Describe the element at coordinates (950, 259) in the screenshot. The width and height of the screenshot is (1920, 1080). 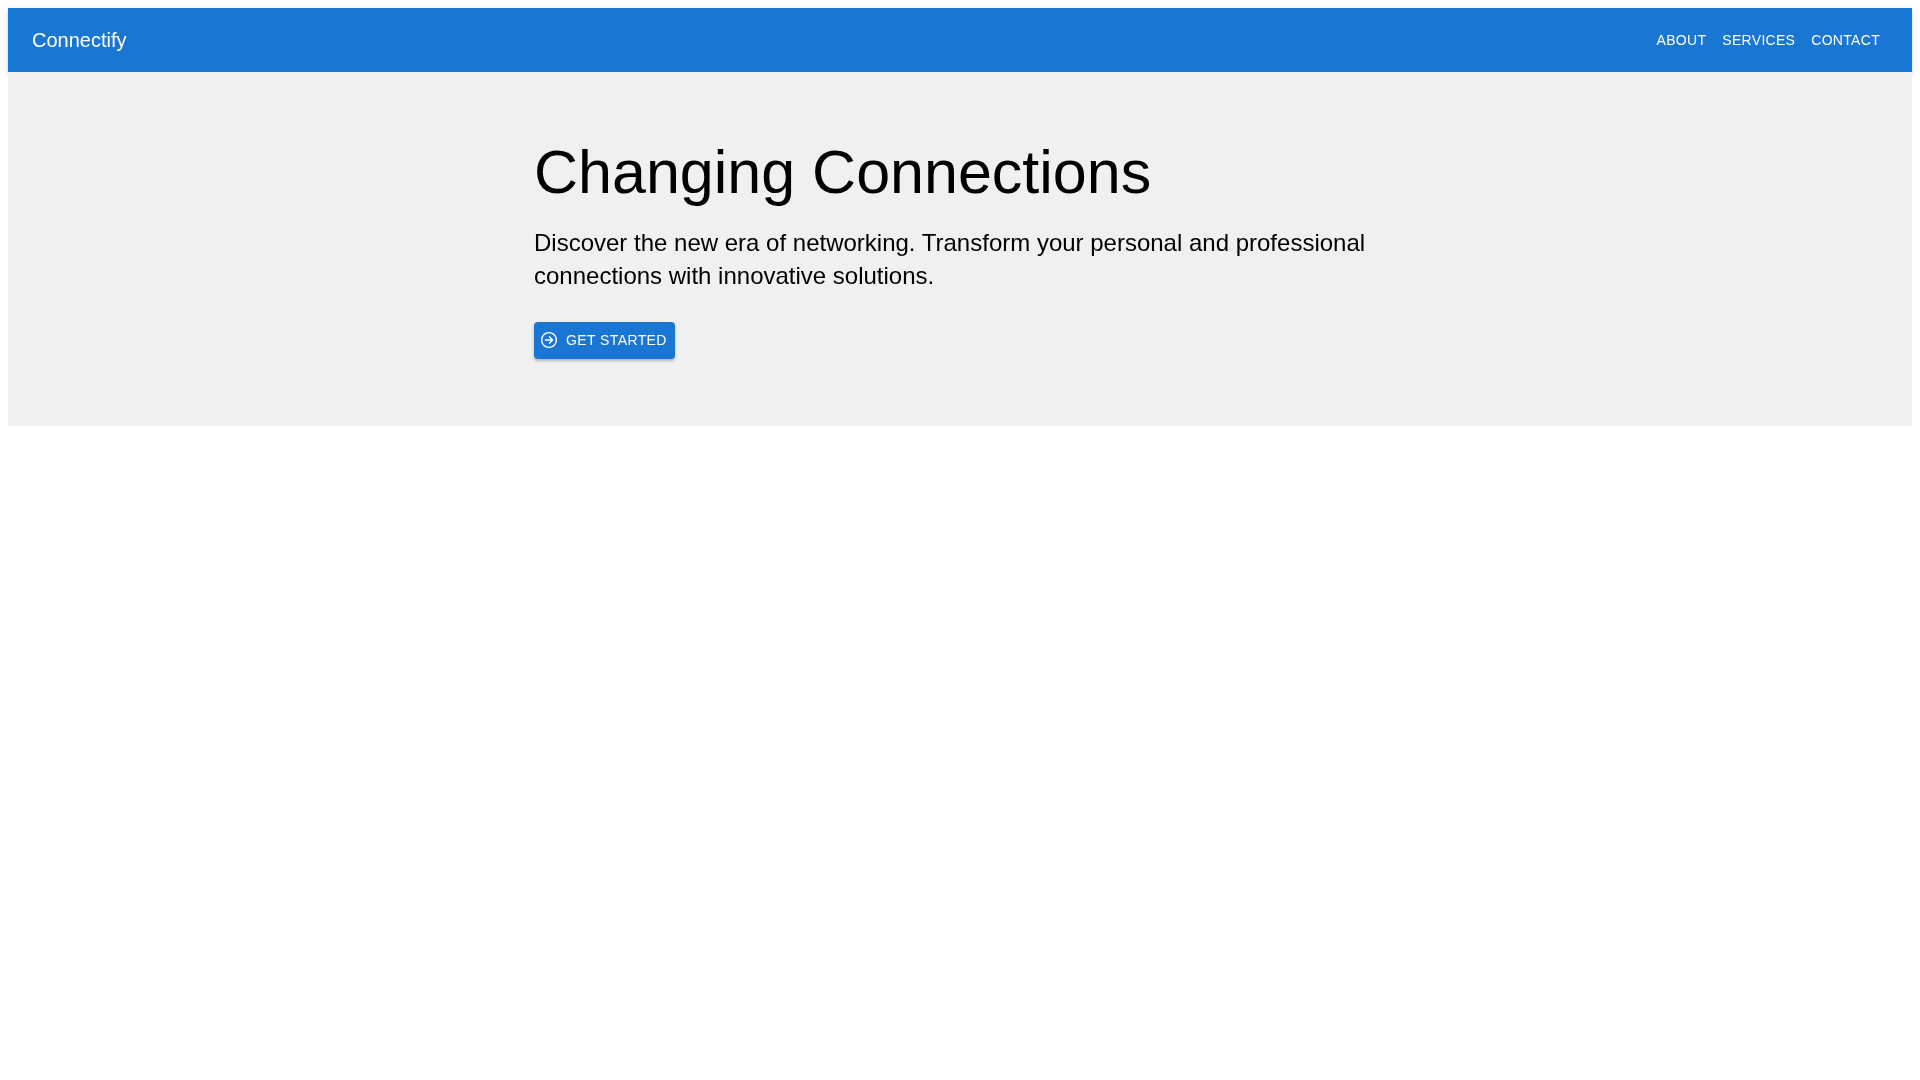
I see `hero-subtitle: Discover the new era of networking. Transform your personal and professional connections with innovative solutions.` at that location.